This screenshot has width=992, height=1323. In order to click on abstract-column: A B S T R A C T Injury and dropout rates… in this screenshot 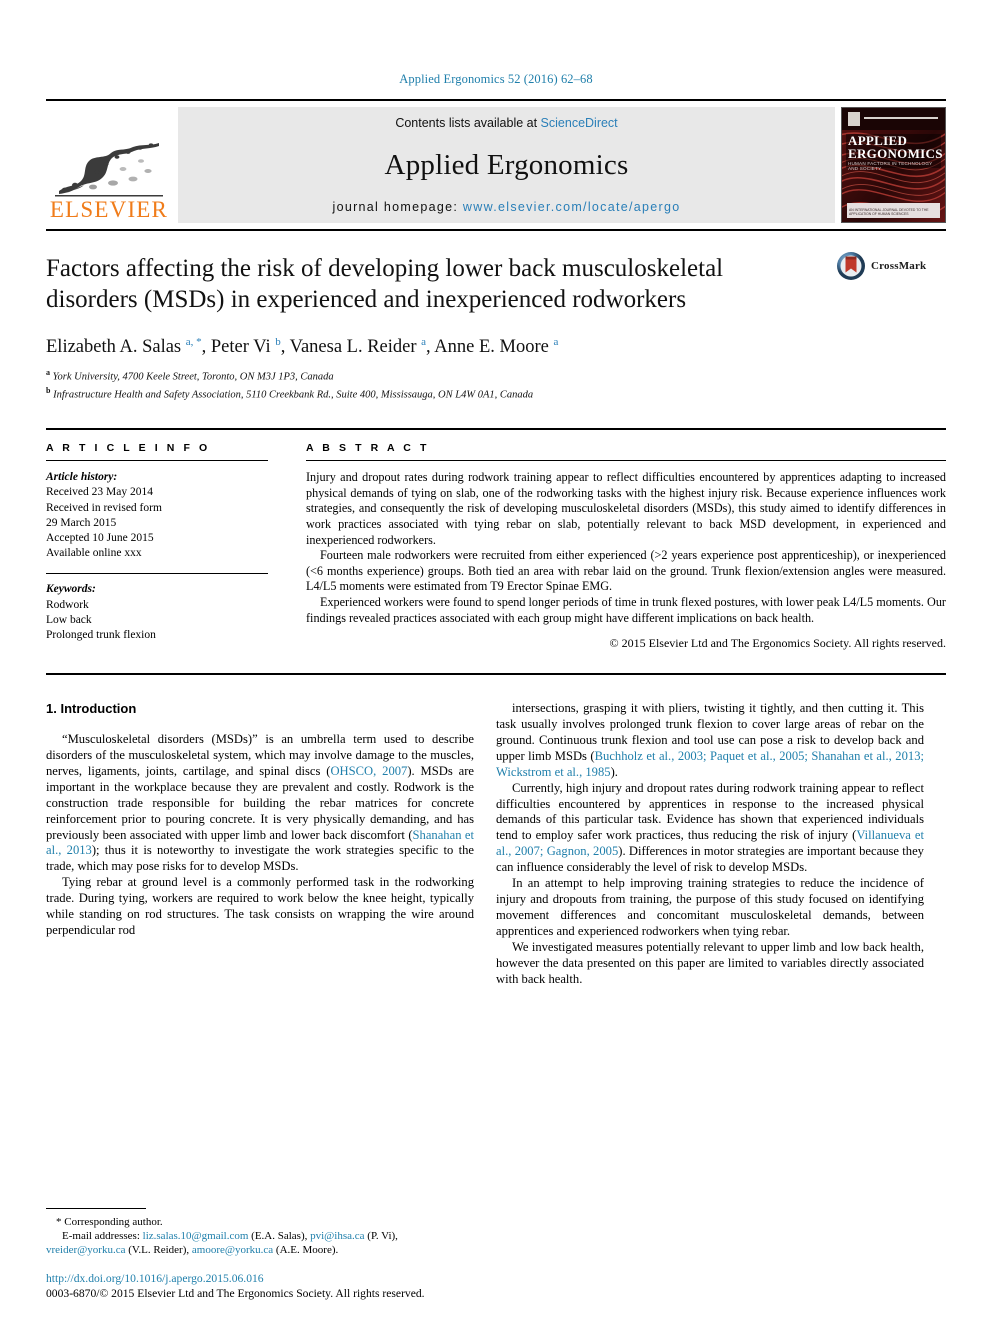, I will do `click(621, 546)`.